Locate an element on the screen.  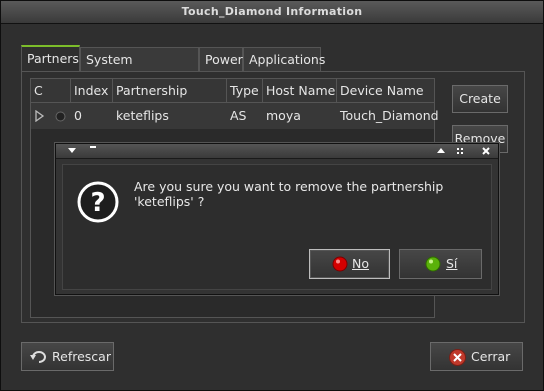
dialog-close-icon is located at coordinates (486, 151).